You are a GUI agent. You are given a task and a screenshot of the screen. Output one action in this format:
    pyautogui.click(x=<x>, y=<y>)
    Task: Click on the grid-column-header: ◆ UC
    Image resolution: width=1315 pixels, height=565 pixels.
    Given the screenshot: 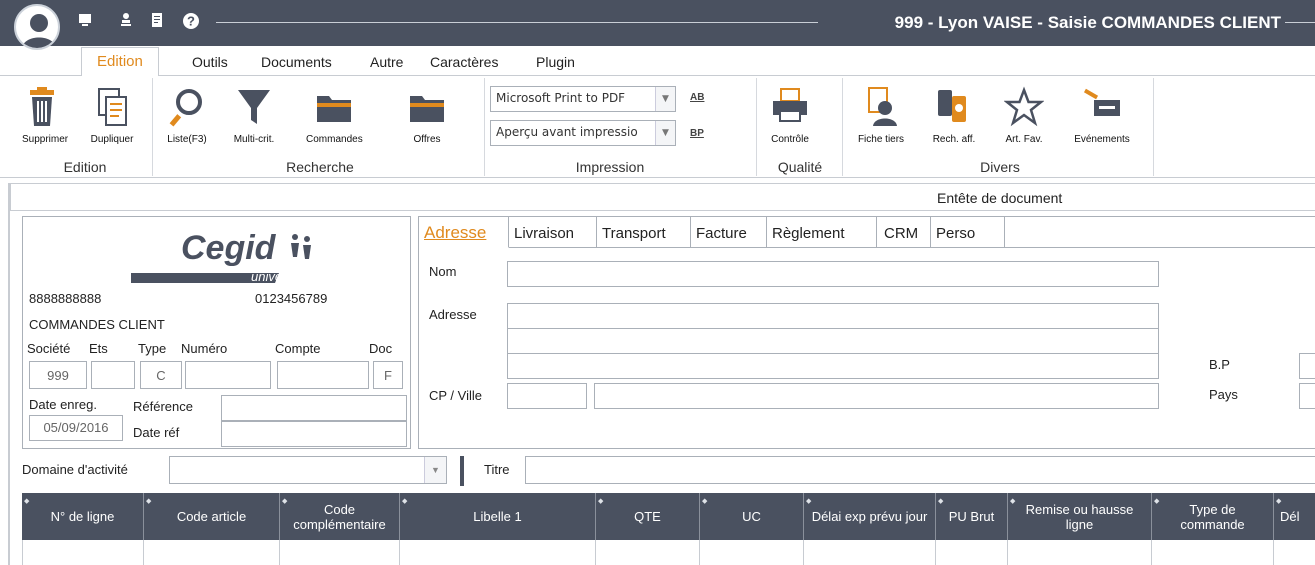 What is the action you would take?
    pyautogui.click(x=752, y=516)
    